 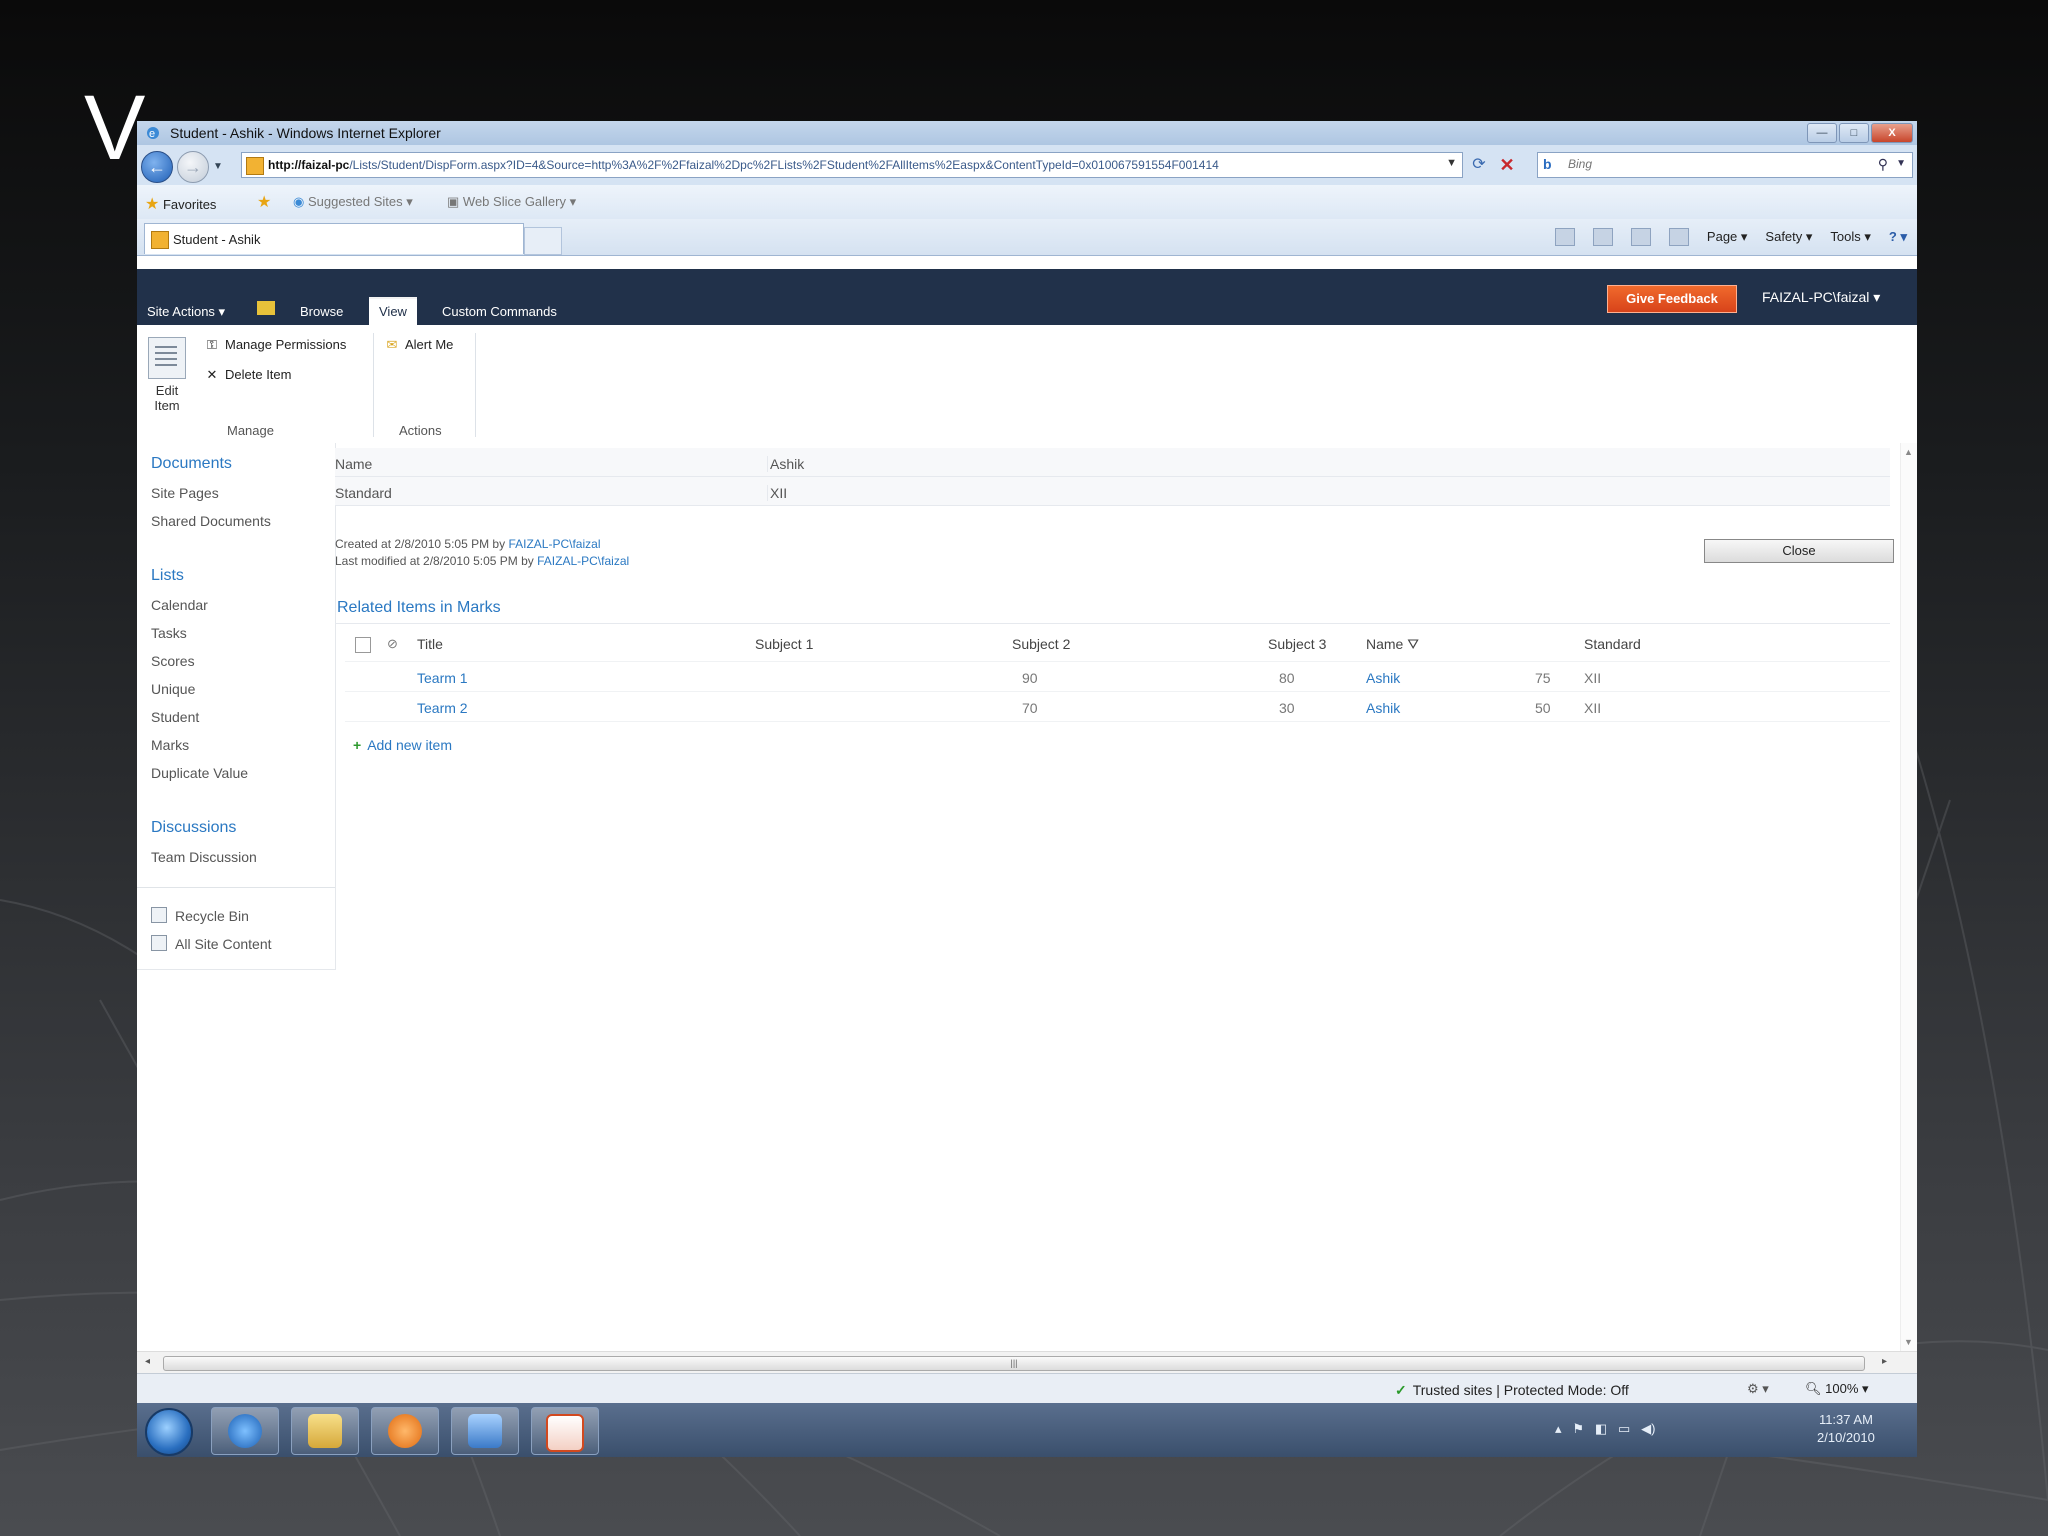 I want to click on row1-title-link: Tearm 1, so click(x=442, y=678).